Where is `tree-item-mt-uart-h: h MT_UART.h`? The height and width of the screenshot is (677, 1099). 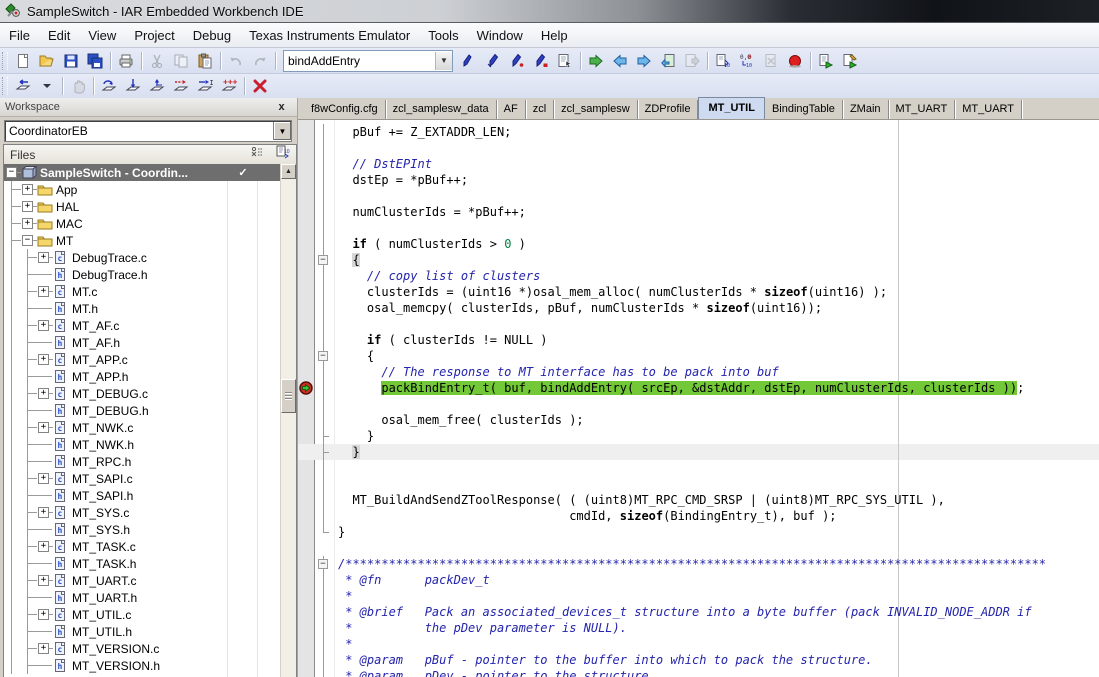 tree-item-mt-uart-h: h MT_UART.h is located at coordinates (142, 597).